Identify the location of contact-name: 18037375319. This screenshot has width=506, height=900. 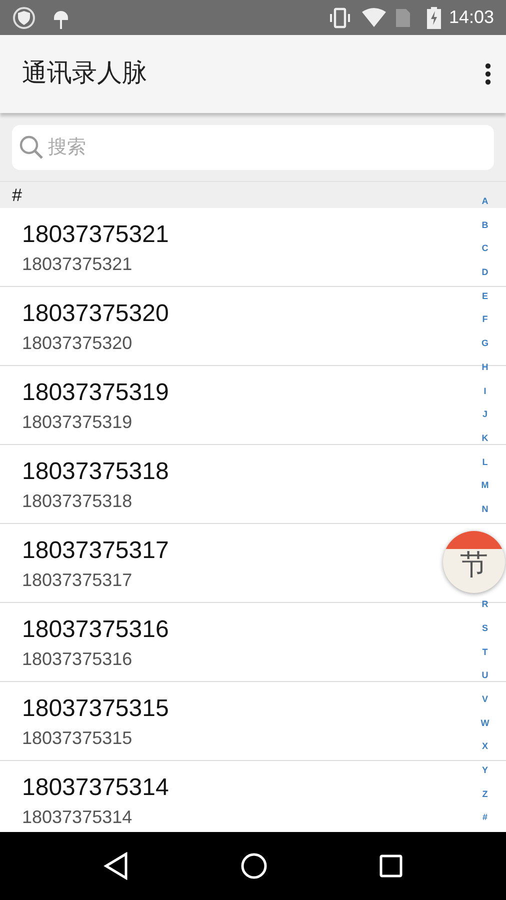
(95, 393).